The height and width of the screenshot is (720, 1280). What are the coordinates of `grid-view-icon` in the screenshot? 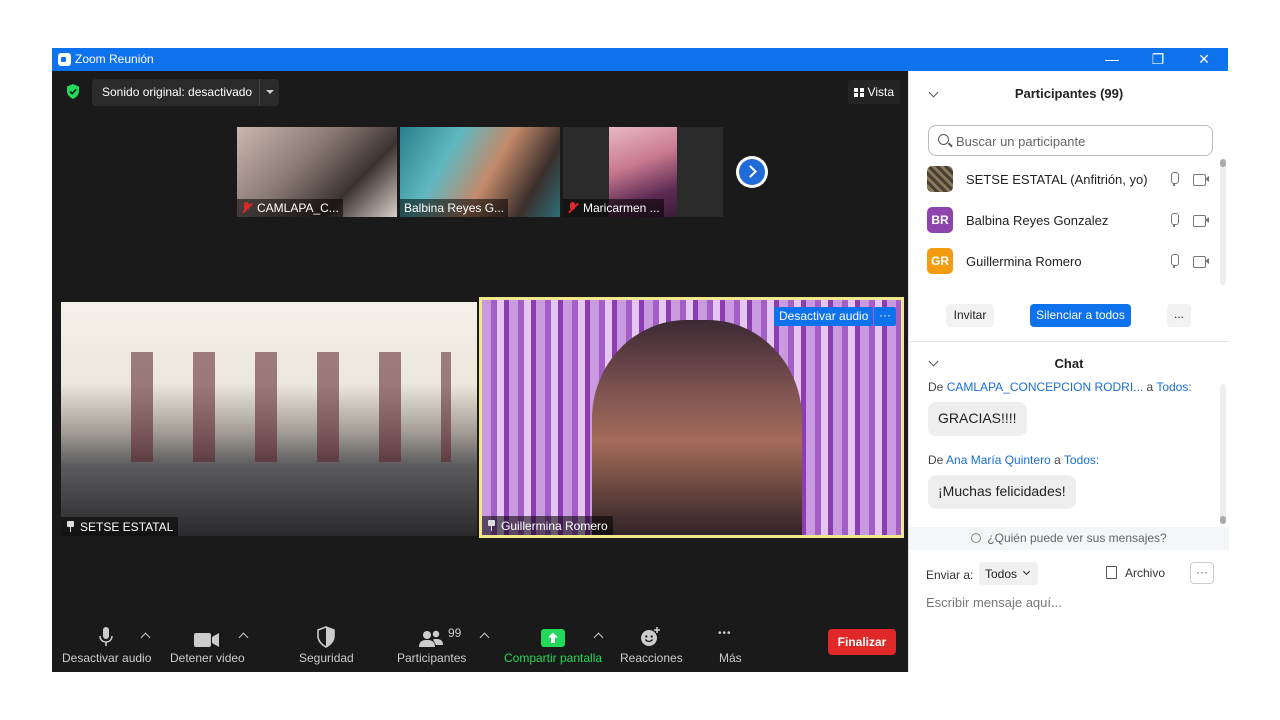 It's located at (858, 92).